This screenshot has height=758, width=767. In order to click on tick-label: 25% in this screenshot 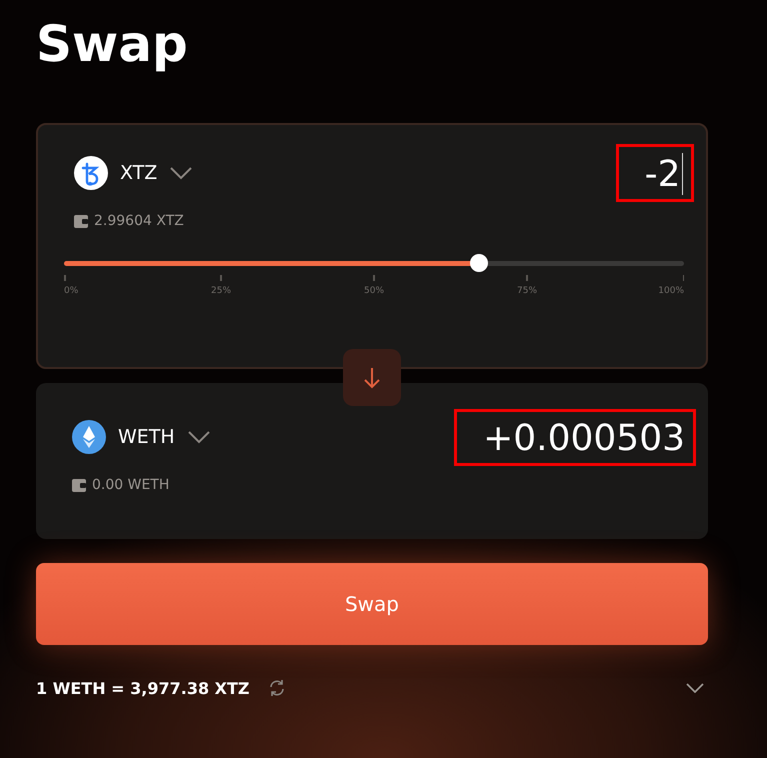, I will do `click(221, 291)`.